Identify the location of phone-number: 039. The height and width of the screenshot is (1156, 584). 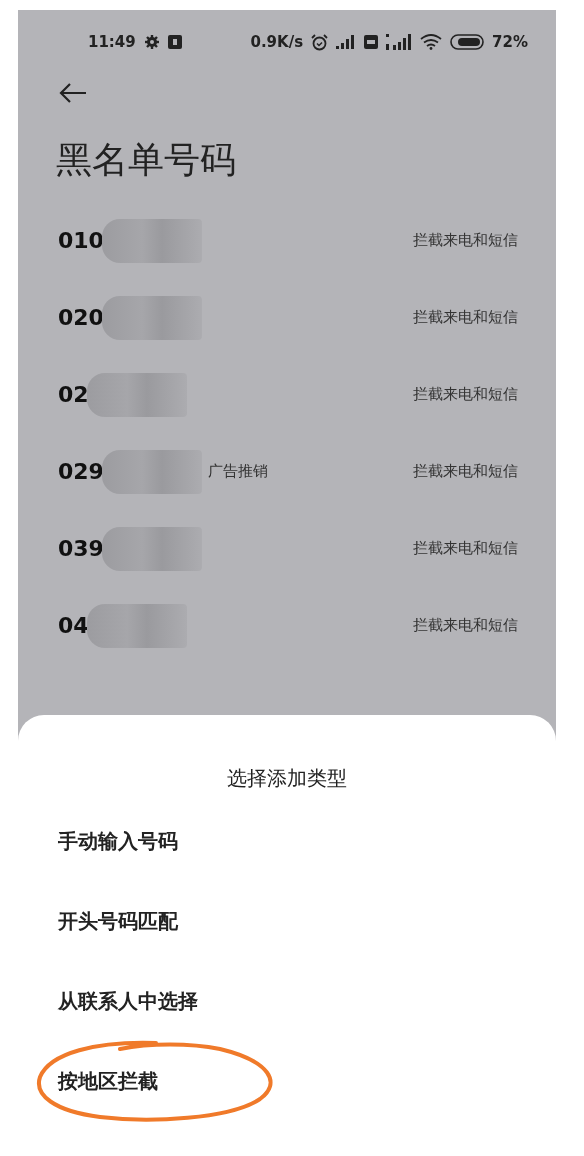
(81, 548).